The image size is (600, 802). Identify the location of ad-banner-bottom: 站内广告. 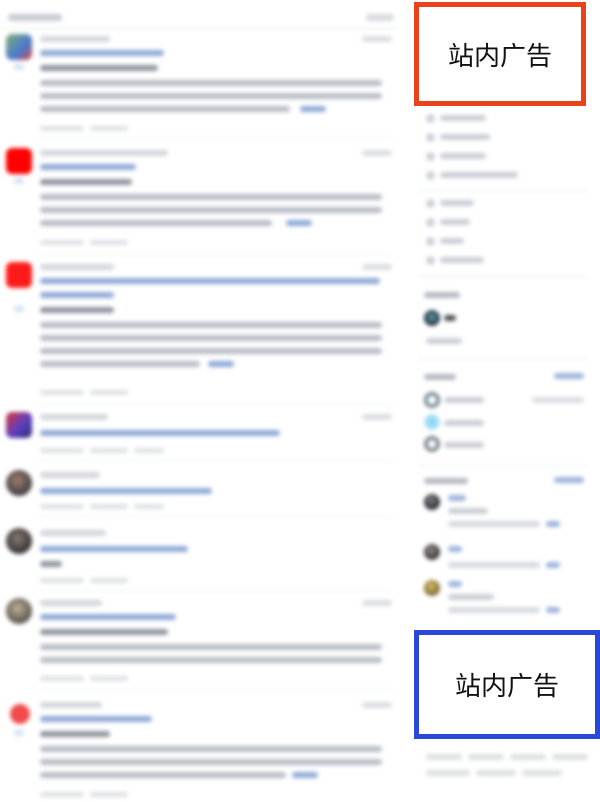
(507, 684).